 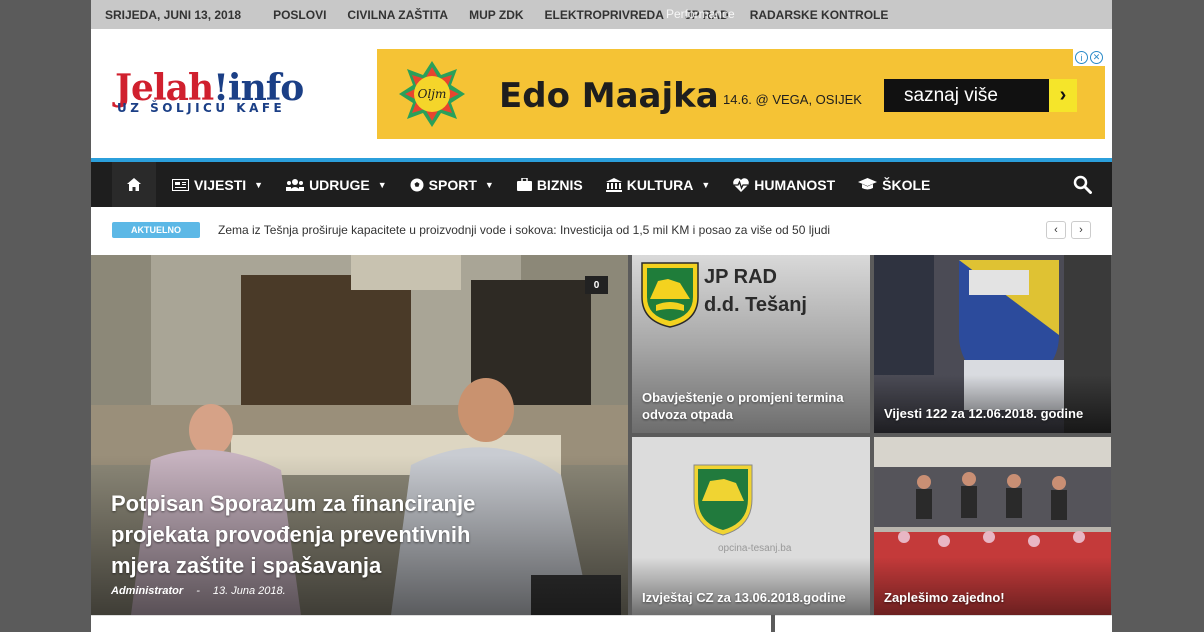 What do you see at coordinates (1081, 230) in the screenshot?
I see `ticker-next-button: ›` at bounding box center [1081, 230].